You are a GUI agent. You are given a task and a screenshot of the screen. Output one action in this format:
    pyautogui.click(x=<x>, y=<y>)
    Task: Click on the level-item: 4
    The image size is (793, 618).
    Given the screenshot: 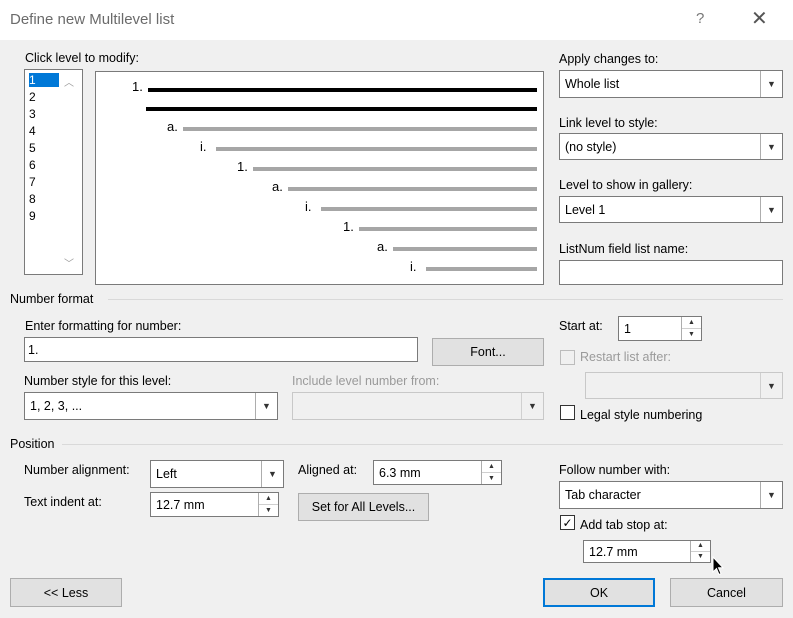 What is the action you would take?
    pyautogui.click(x=32, y=131)
    